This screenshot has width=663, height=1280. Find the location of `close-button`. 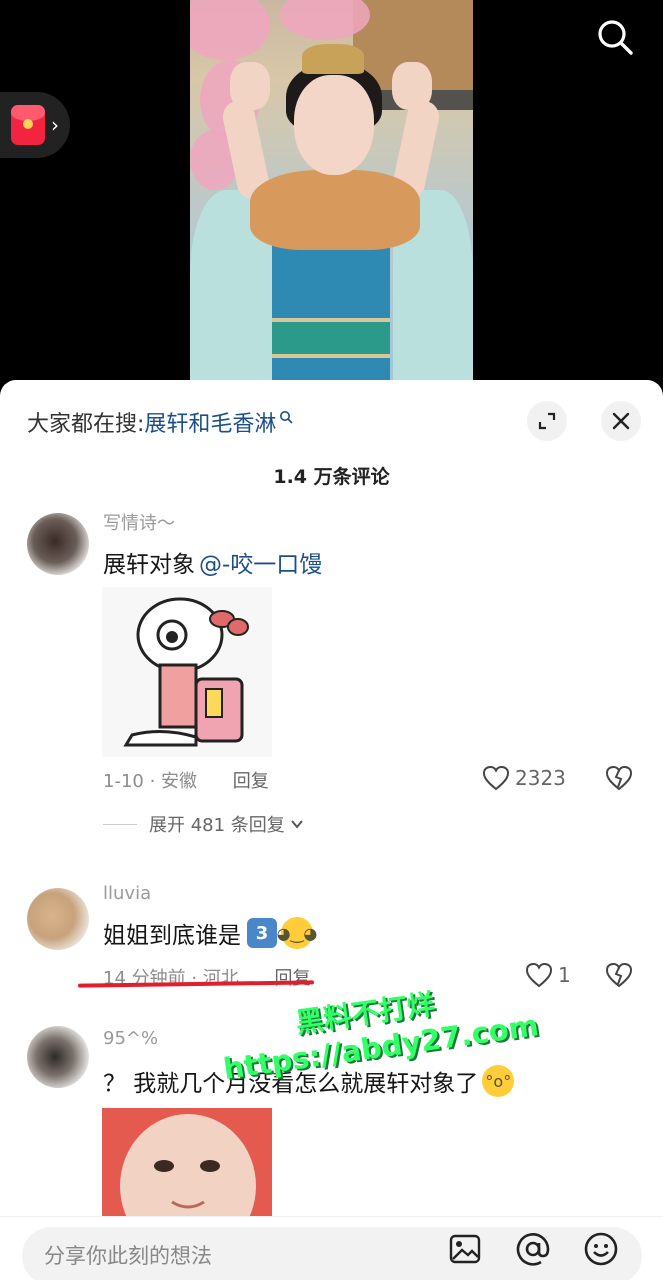

close-button is located at coordinates (621, 421).